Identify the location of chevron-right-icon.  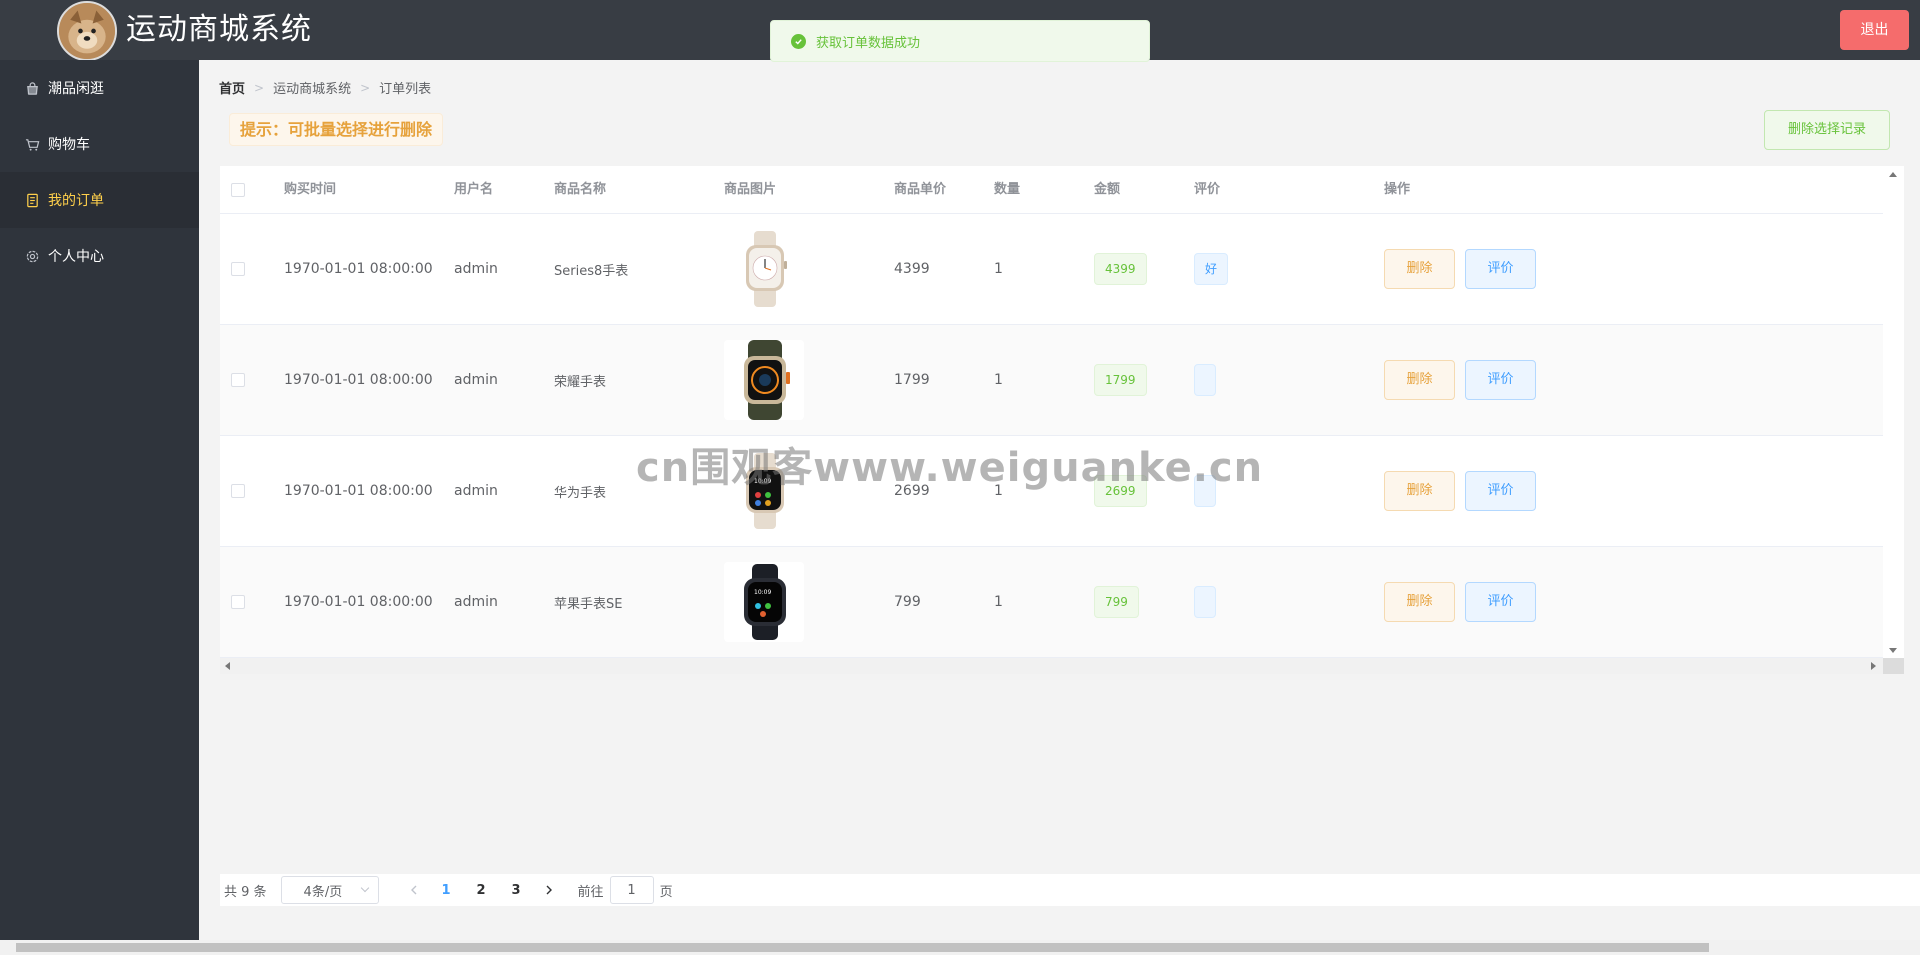
(549, 890).